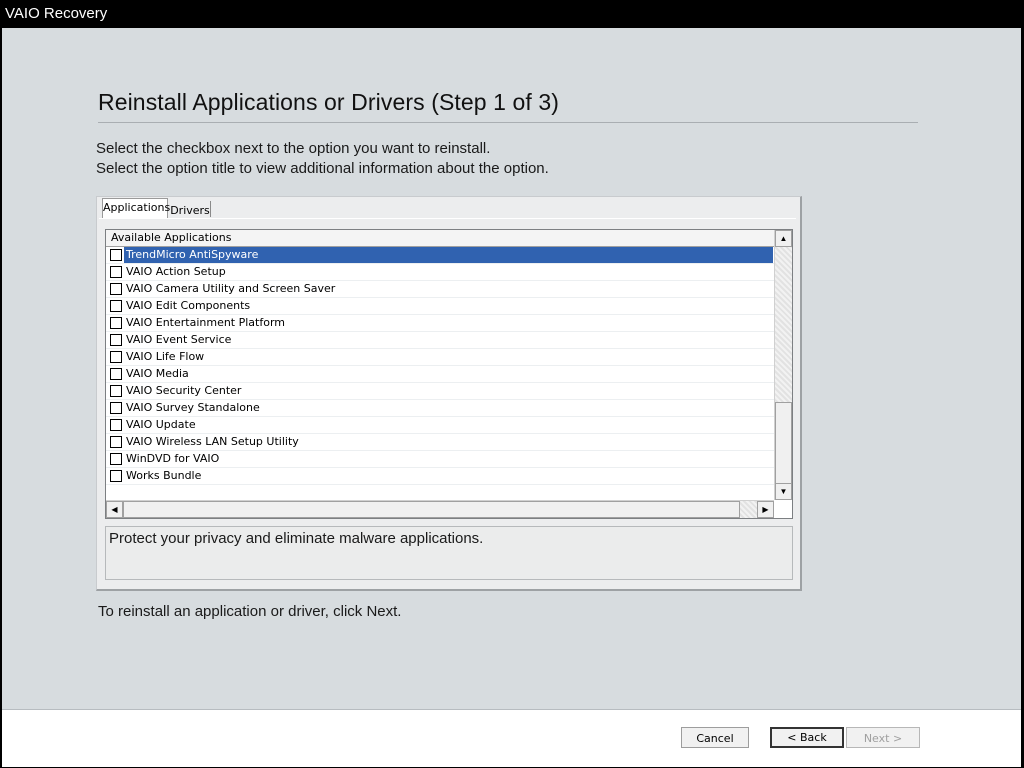  What do you see at coordinates (448, 442) in the screenshot?
I see `item-label: VAIO Wireless LAN Setup Utility` at bounding box center [448, 442].